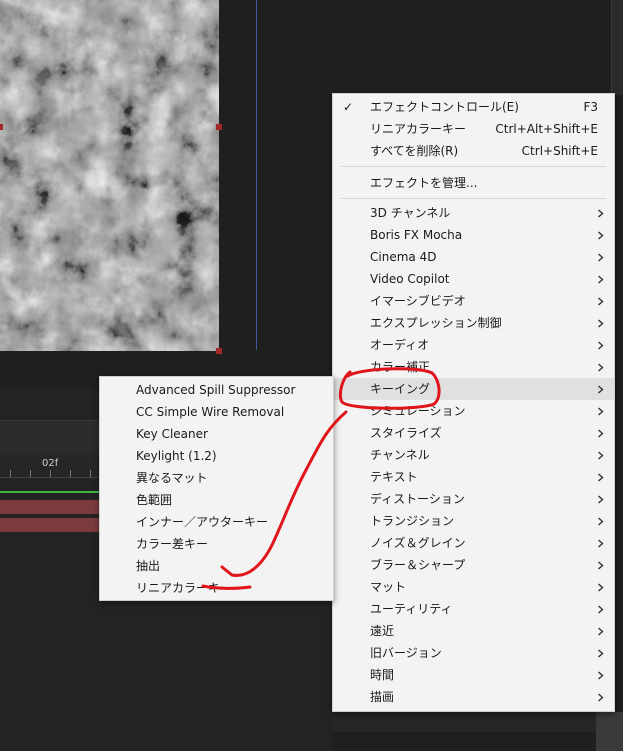 This screenshot has height=751, width=623. Describe the element at coordinates (1, 127) in the screenshot. I see `layer-handle-left` at that location.